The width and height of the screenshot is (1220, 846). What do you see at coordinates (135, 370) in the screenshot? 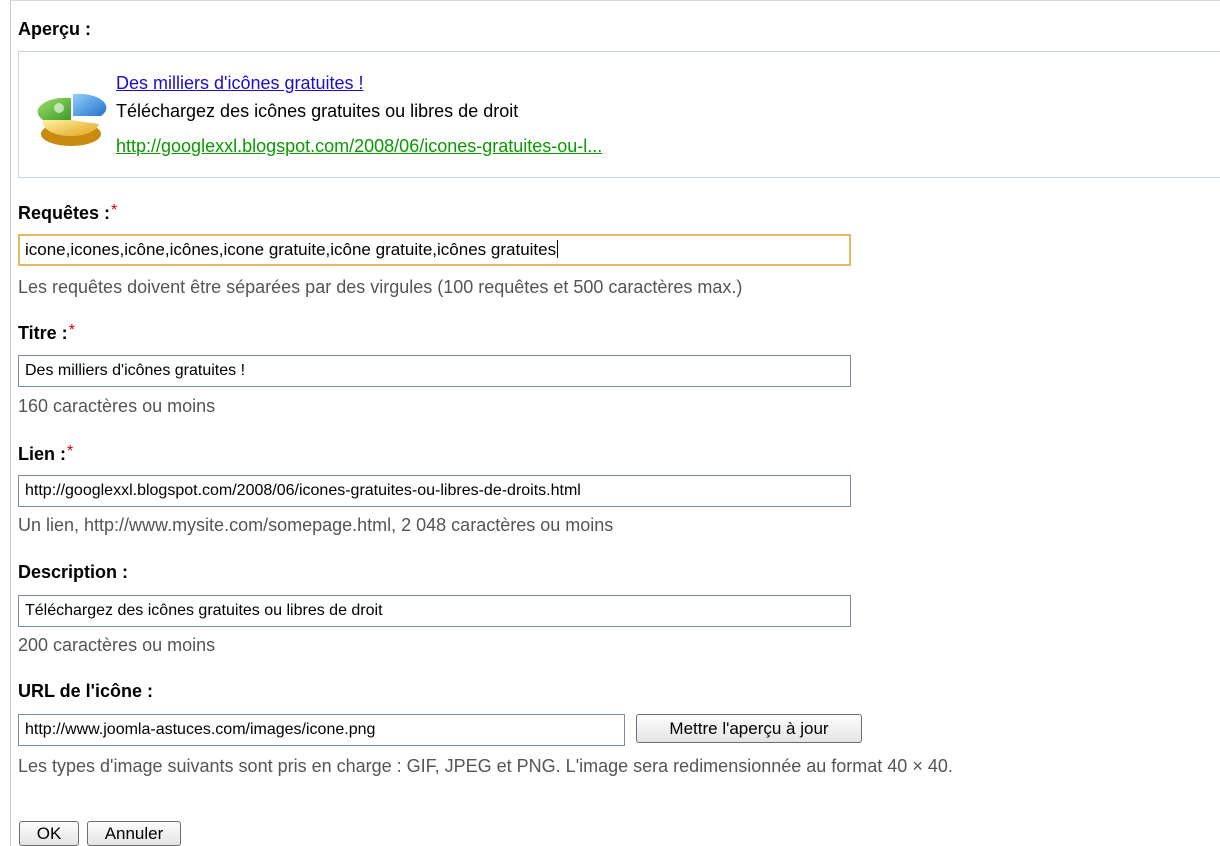
I see `title-input-value: Des milliers d'icônes gratuites !` at bounding box center [135, 370].